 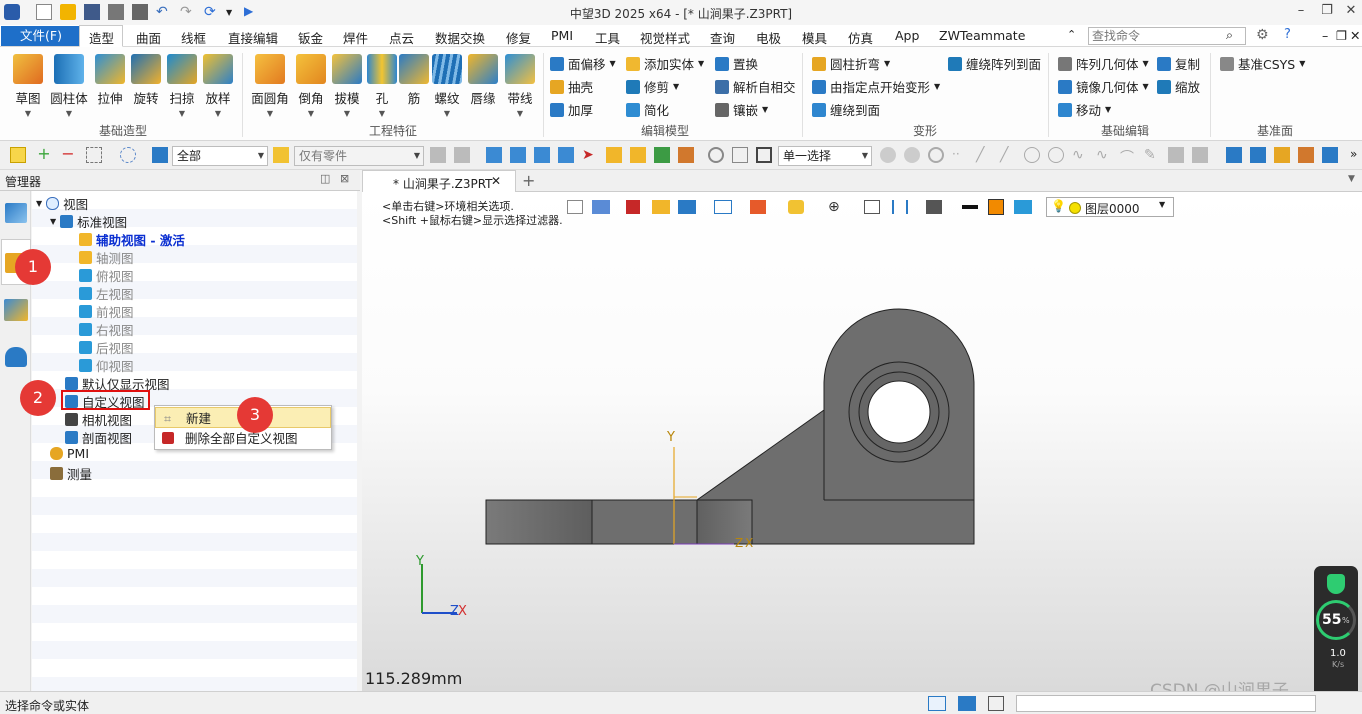 What do you see at coordinates (439, 181) in the screenshot?
I see `doc-tab: * 山涧果子.Z3PRT ✕` at bounding box center [439, 181].